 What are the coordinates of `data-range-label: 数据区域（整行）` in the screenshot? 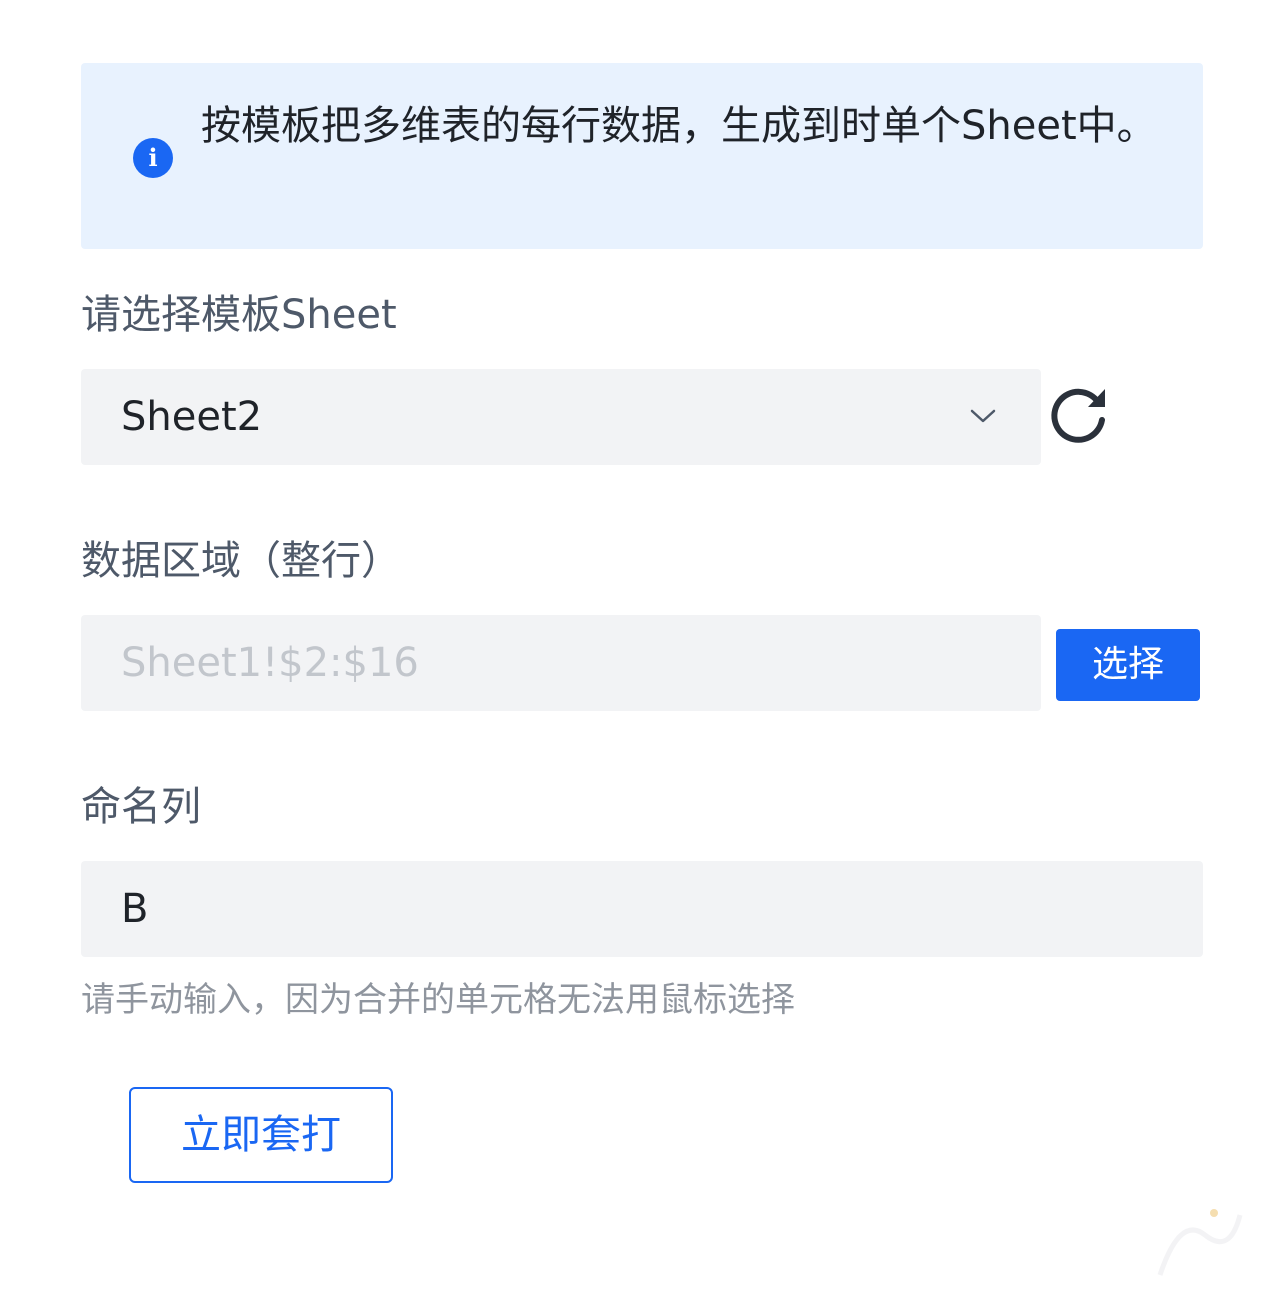 It's located at (241, 561).